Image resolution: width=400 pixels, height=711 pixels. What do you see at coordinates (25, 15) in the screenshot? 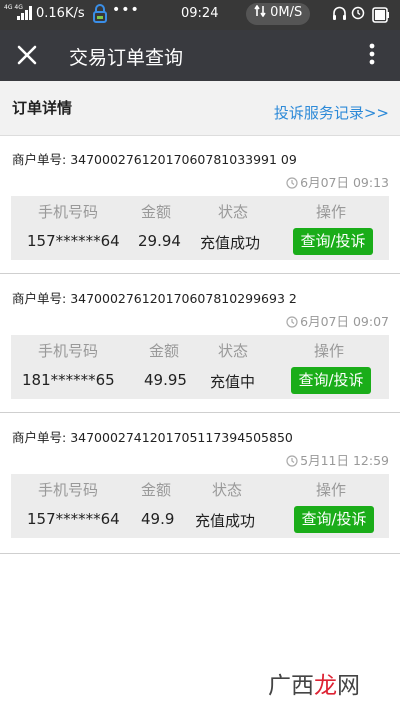
I see `signal-icon` at bounding box center [25, 15].